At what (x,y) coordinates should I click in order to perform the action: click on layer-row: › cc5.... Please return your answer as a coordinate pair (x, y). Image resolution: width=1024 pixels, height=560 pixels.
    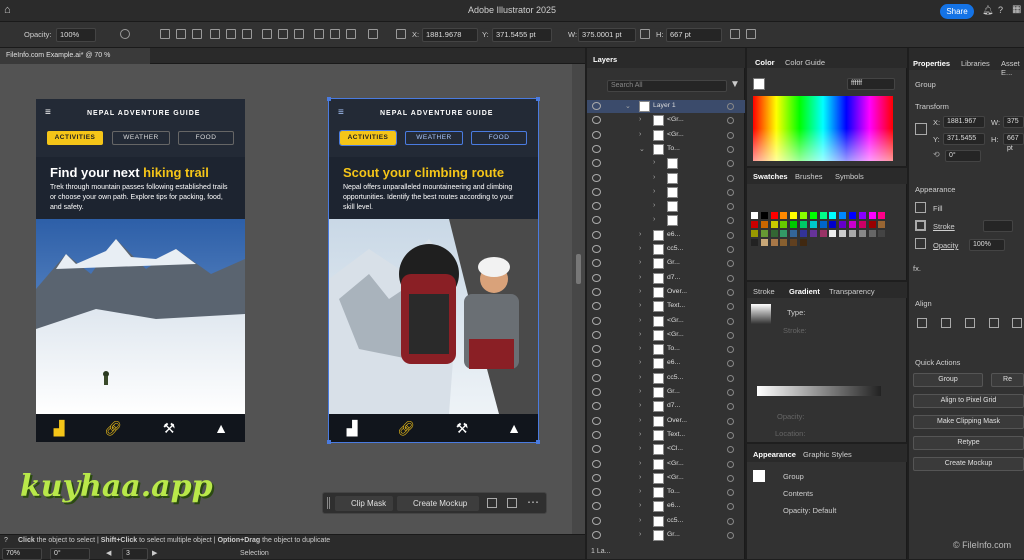
    Looking at the image, I should click on (666, 249).